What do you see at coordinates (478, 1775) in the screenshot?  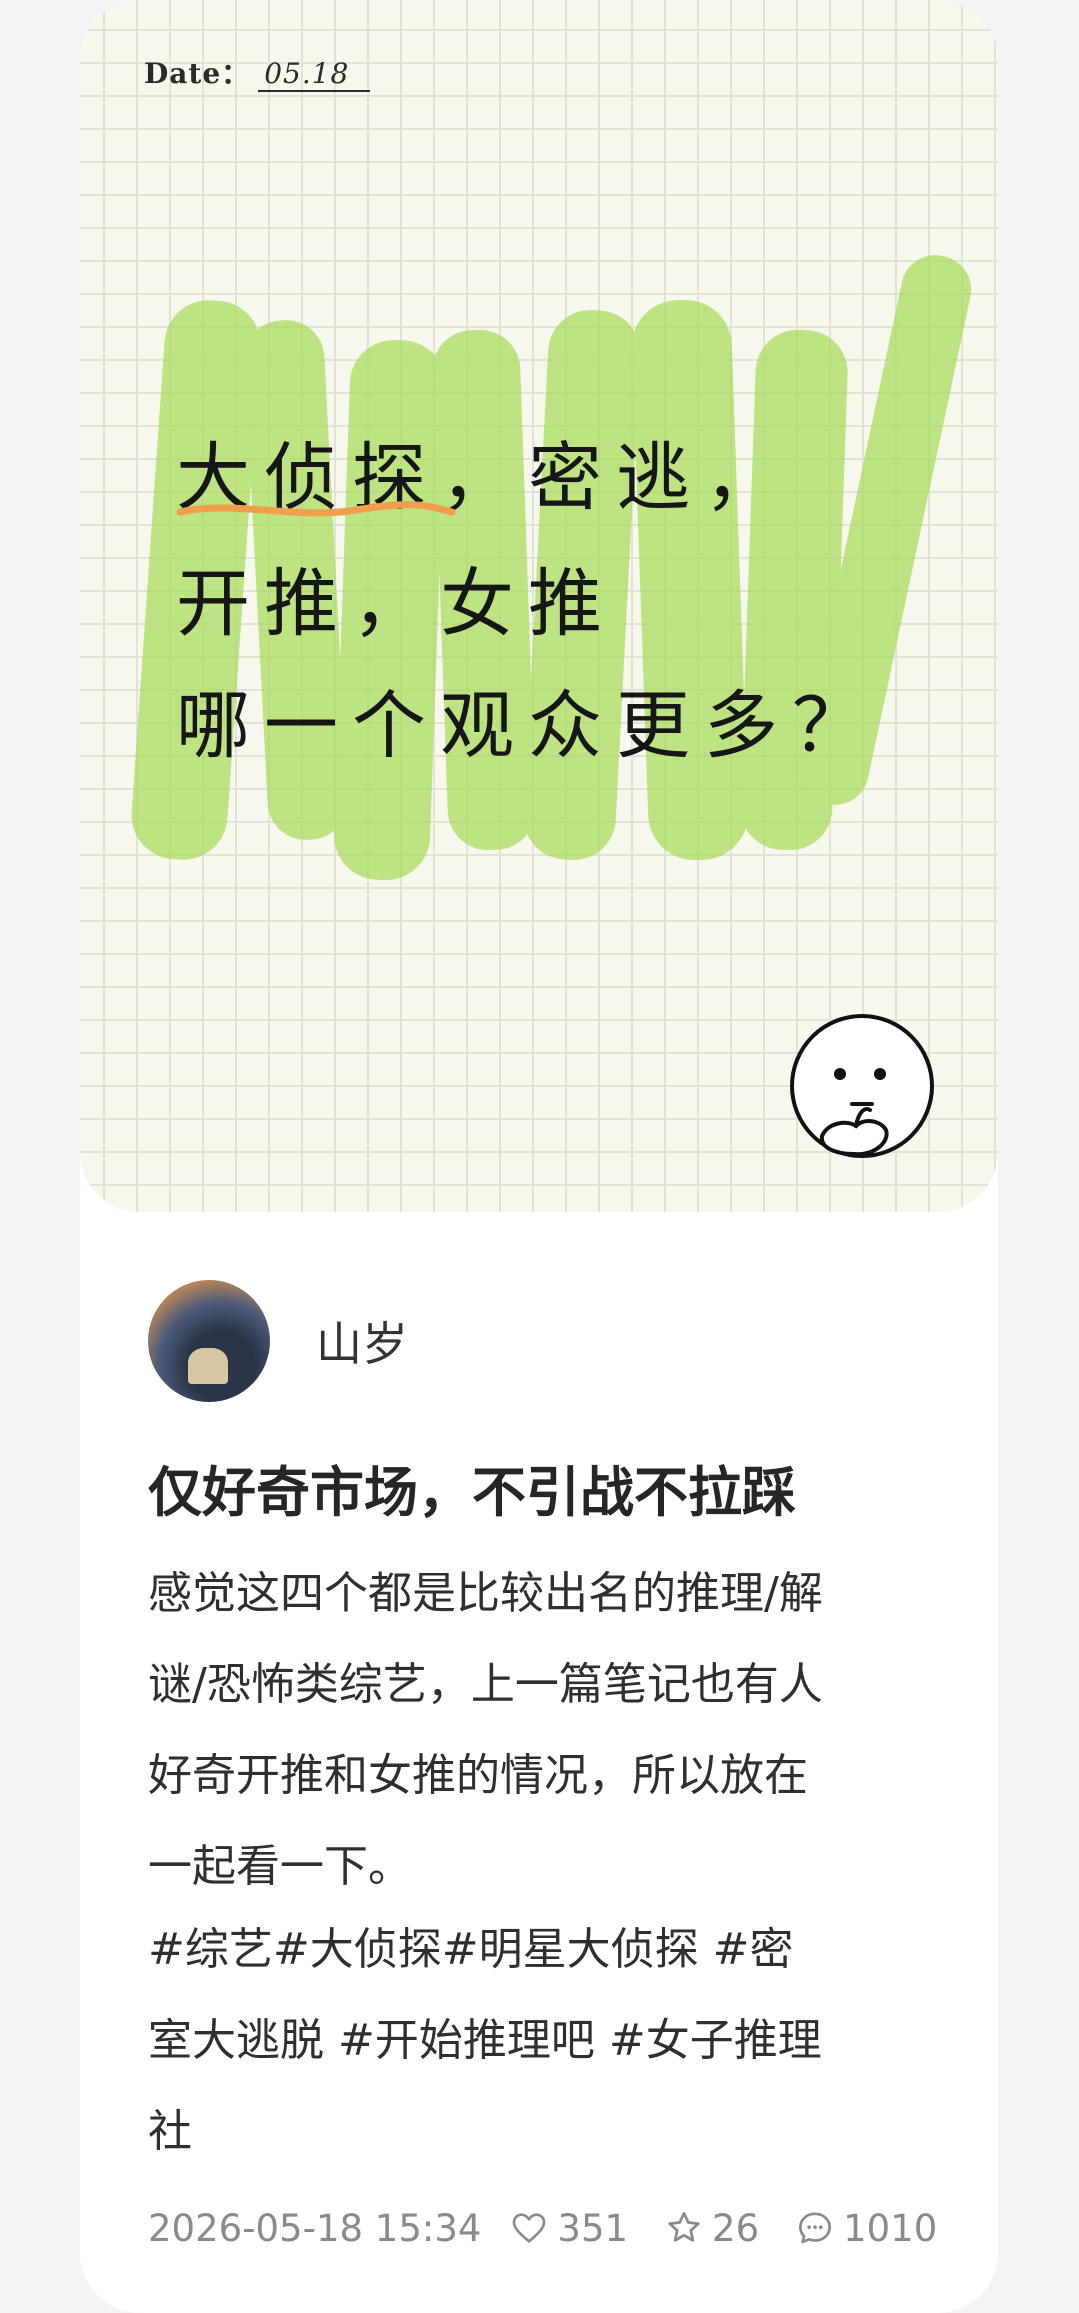 I see `post-body-line: 好奇开推和女推的情况，所以放在` at bounding box center [478, 1775].